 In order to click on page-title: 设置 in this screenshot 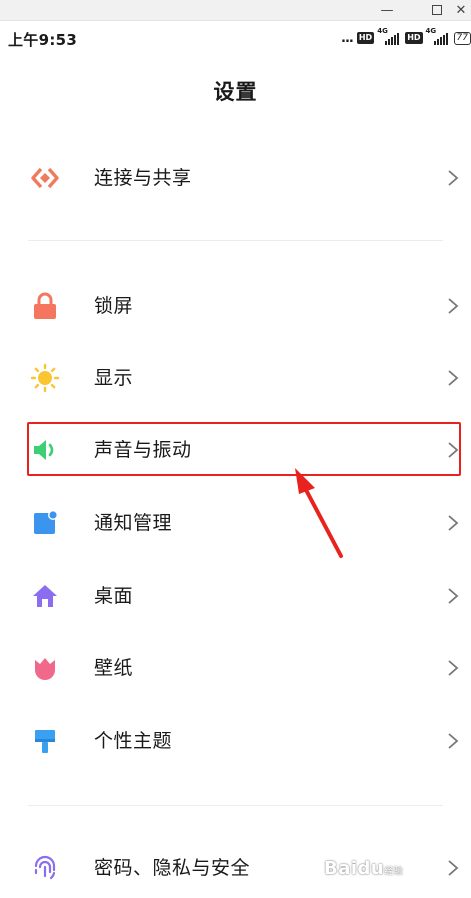, I will do `click(235, 92)`.